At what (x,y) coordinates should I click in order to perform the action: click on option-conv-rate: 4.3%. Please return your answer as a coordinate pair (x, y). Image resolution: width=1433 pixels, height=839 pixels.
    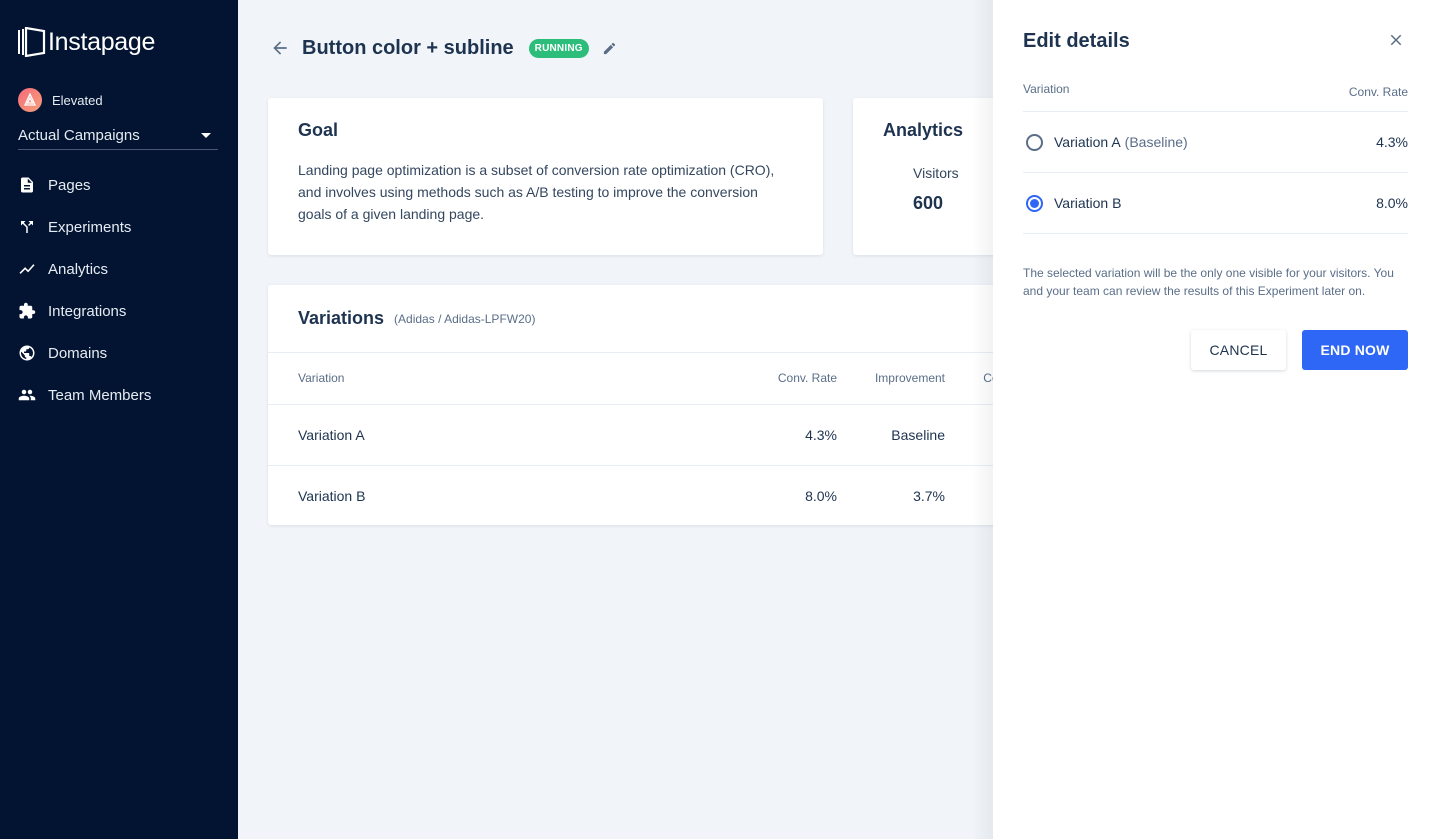
    Looking at the image, I should click on (1392, 142).